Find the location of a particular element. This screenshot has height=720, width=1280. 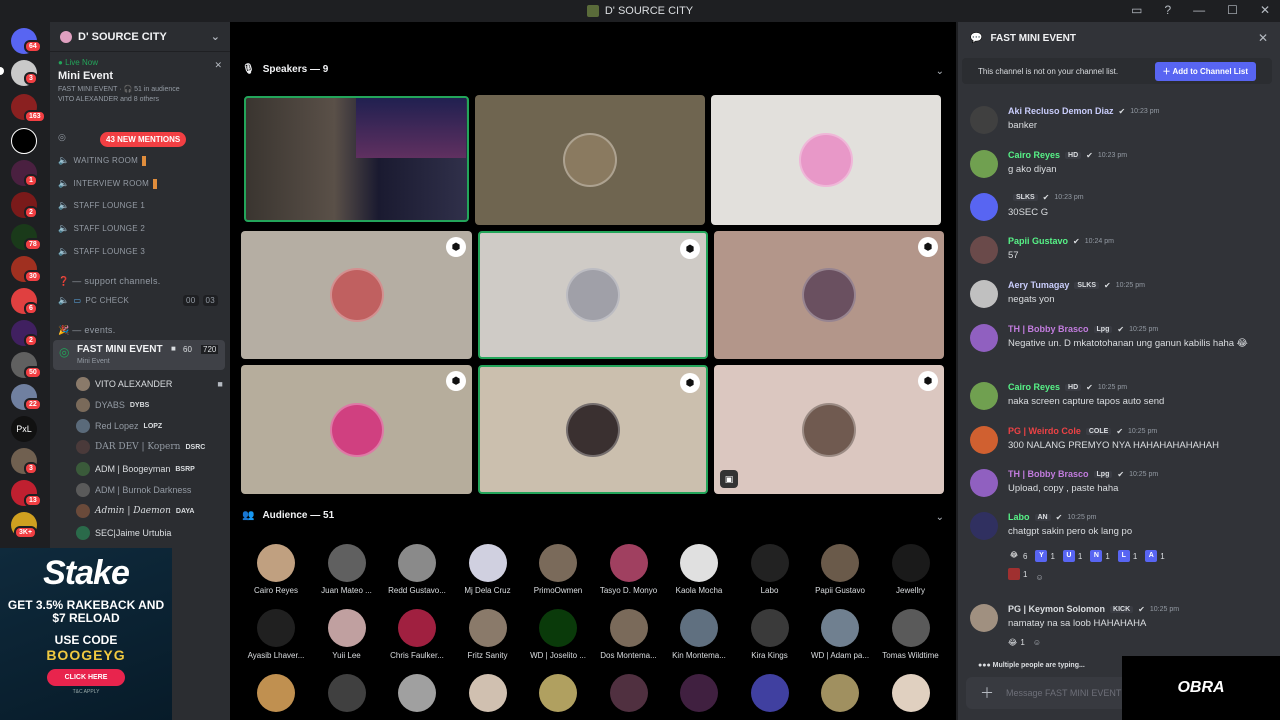

chat-message: Aki Recluso Demon Diaz ✔ 10:23 pm banker is located at coordinates (1120, 126).